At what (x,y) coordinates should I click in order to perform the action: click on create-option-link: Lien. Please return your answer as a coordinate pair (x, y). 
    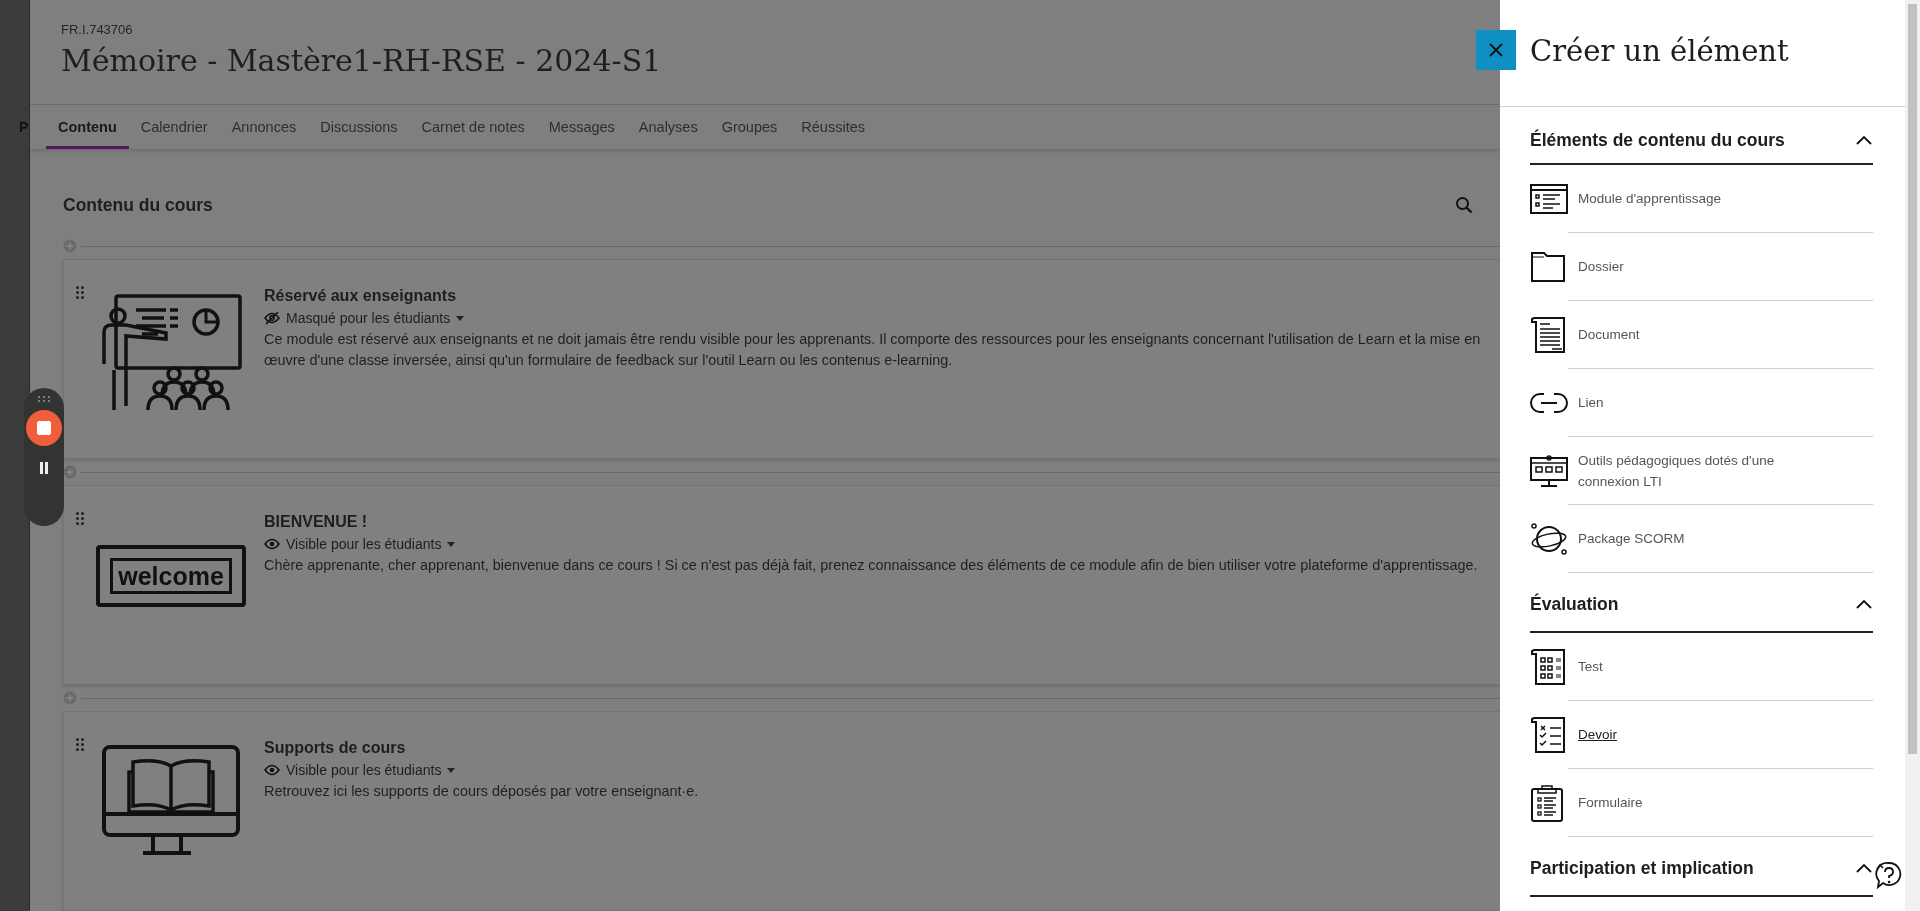
    Looking at the image, I should click on (1720, 403).